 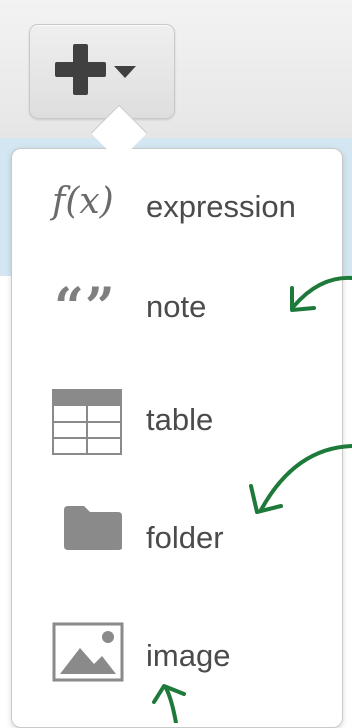 I want to click on quote-icon: “”, so click(x=85, y=307).